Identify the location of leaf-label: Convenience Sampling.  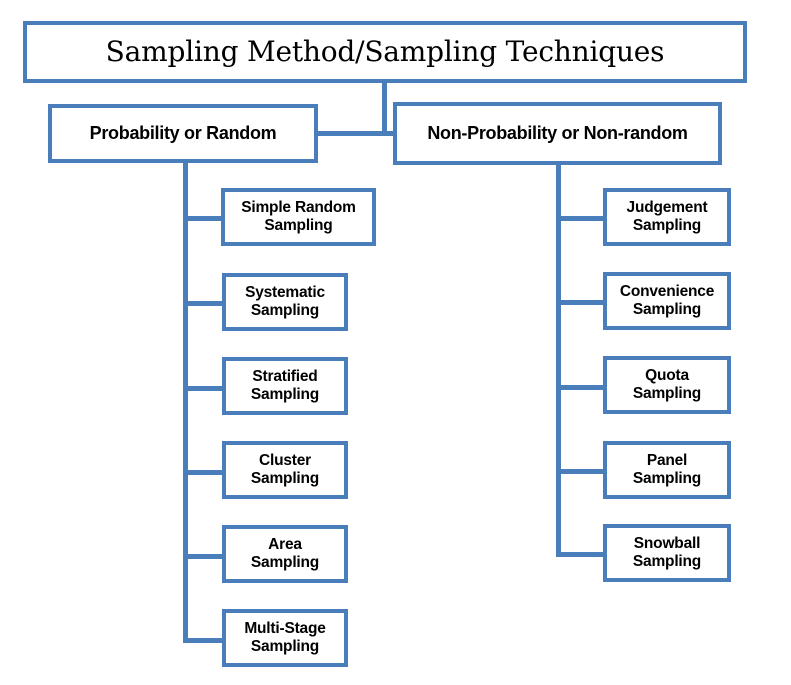
(667, 300).